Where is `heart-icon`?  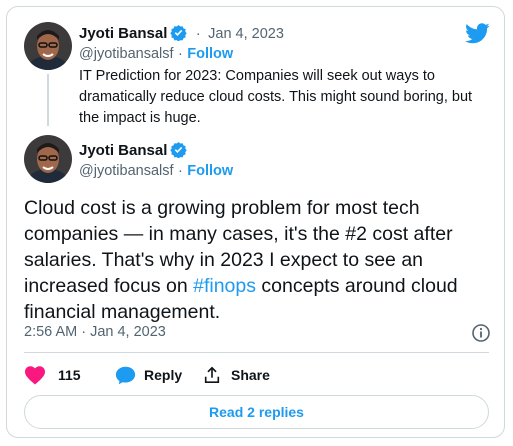 heart-icon is located at coordinates (35, 375).